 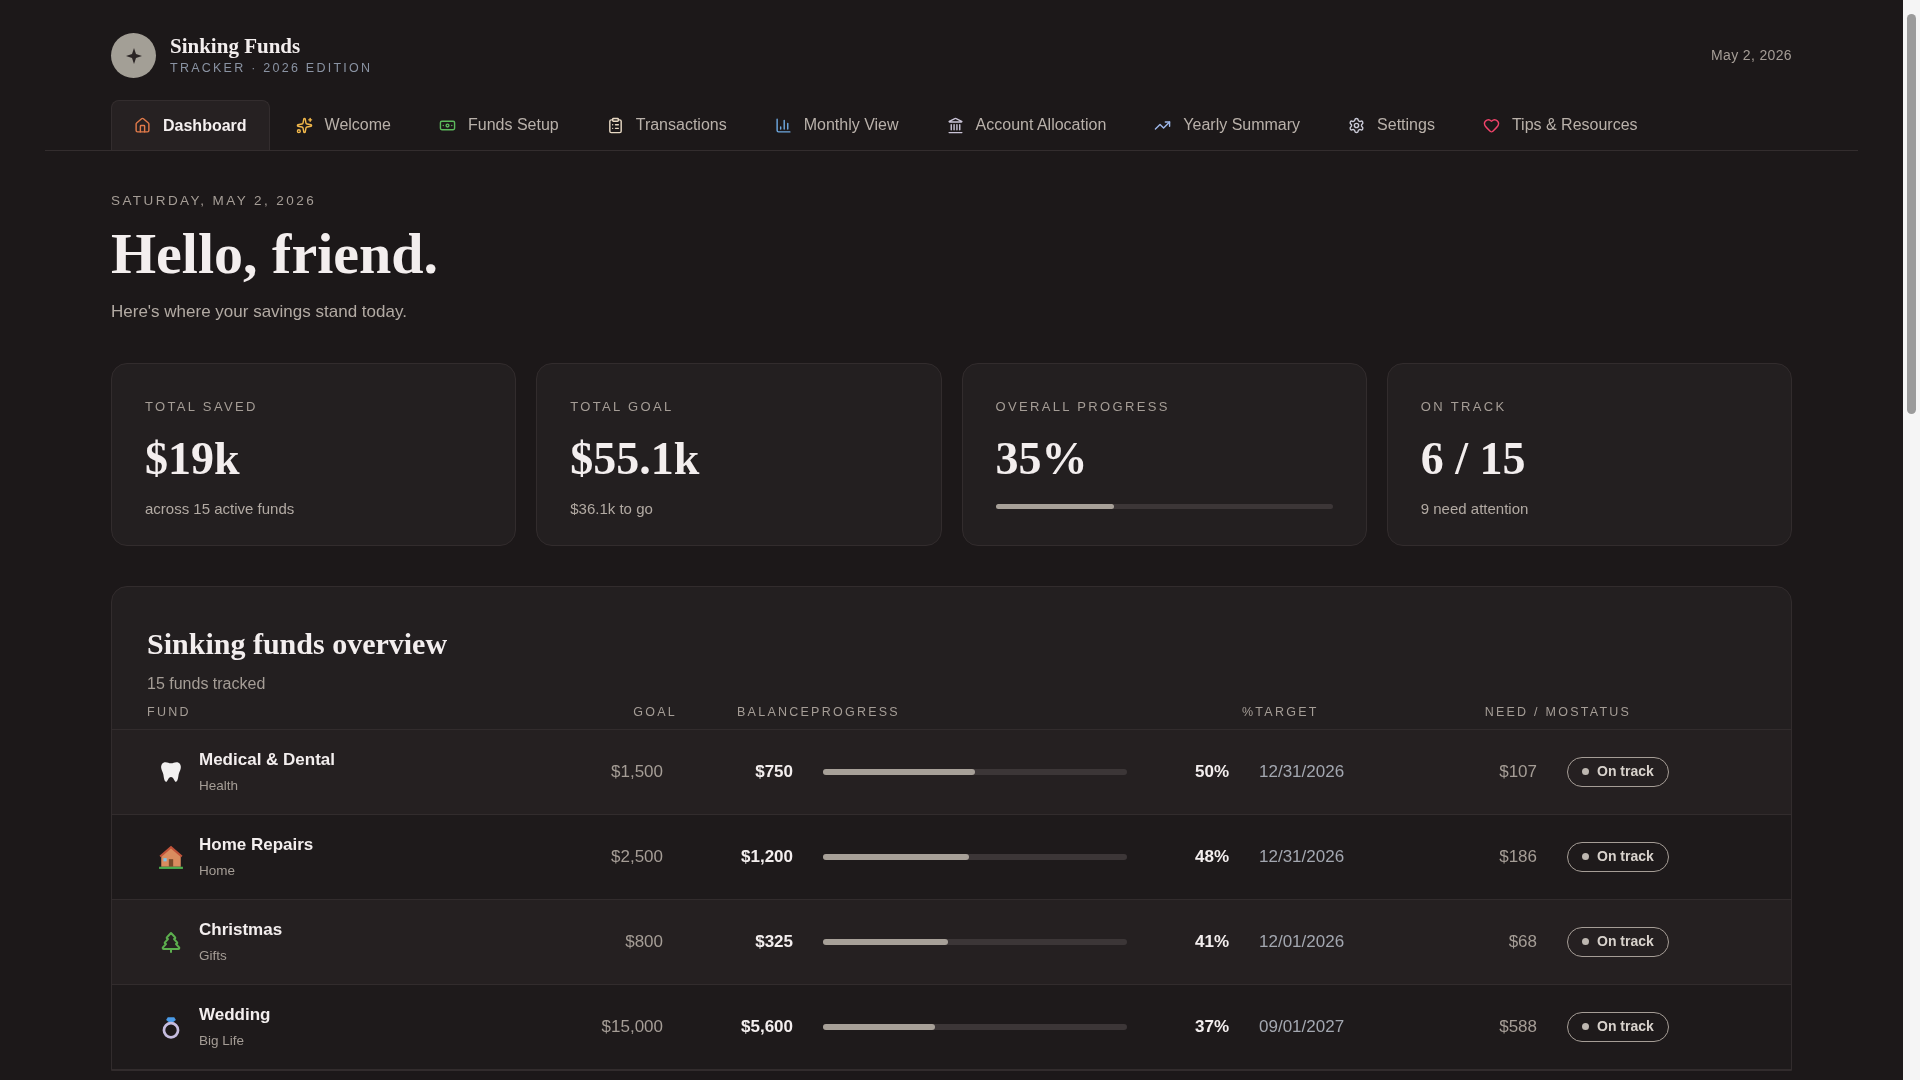 What do you see at coordinates (836, 125) in the screenshot?
I see `nav-tab: Monthly View` at bounding box center [836, 125].